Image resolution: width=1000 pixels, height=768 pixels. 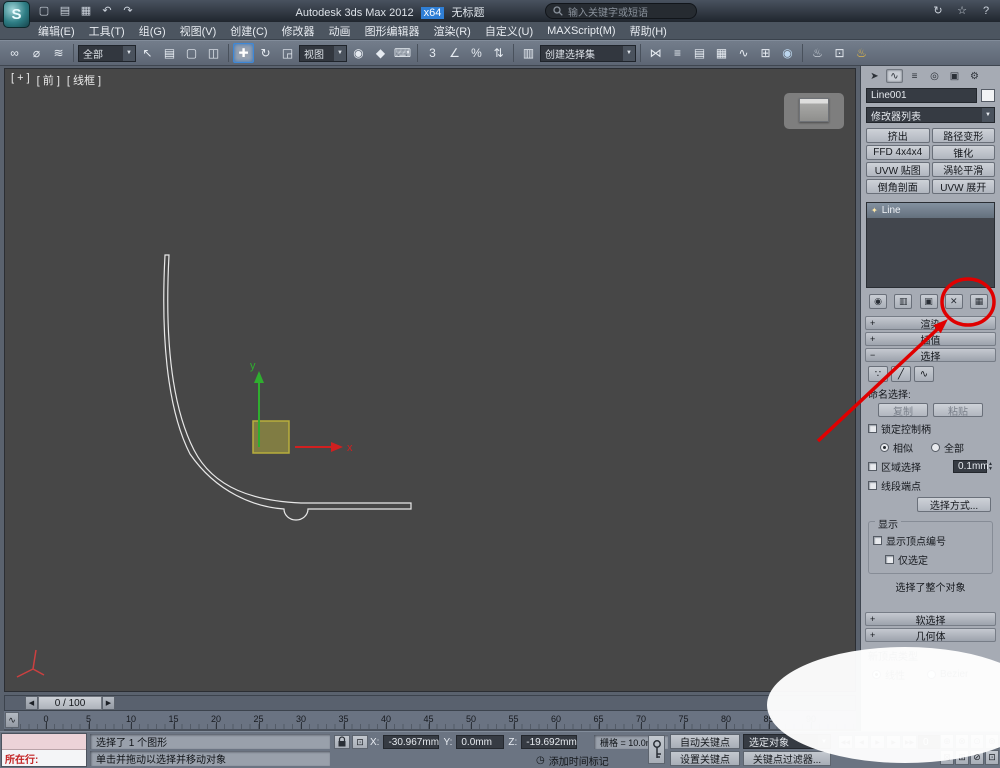 I want to click on checkbox-icon, so click(x=872, y=466).